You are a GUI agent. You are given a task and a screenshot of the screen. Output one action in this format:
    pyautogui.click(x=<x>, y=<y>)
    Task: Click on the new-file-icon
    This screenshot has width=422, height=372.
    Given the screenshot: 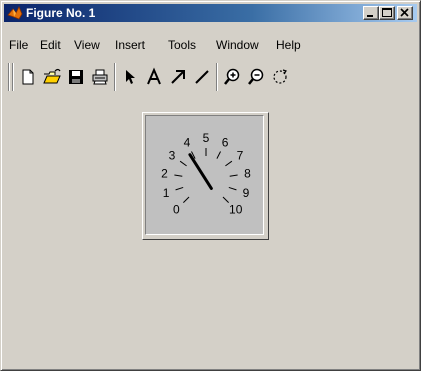 What is the action you would take?
    pyautogui.click(x=28, y=77)
    